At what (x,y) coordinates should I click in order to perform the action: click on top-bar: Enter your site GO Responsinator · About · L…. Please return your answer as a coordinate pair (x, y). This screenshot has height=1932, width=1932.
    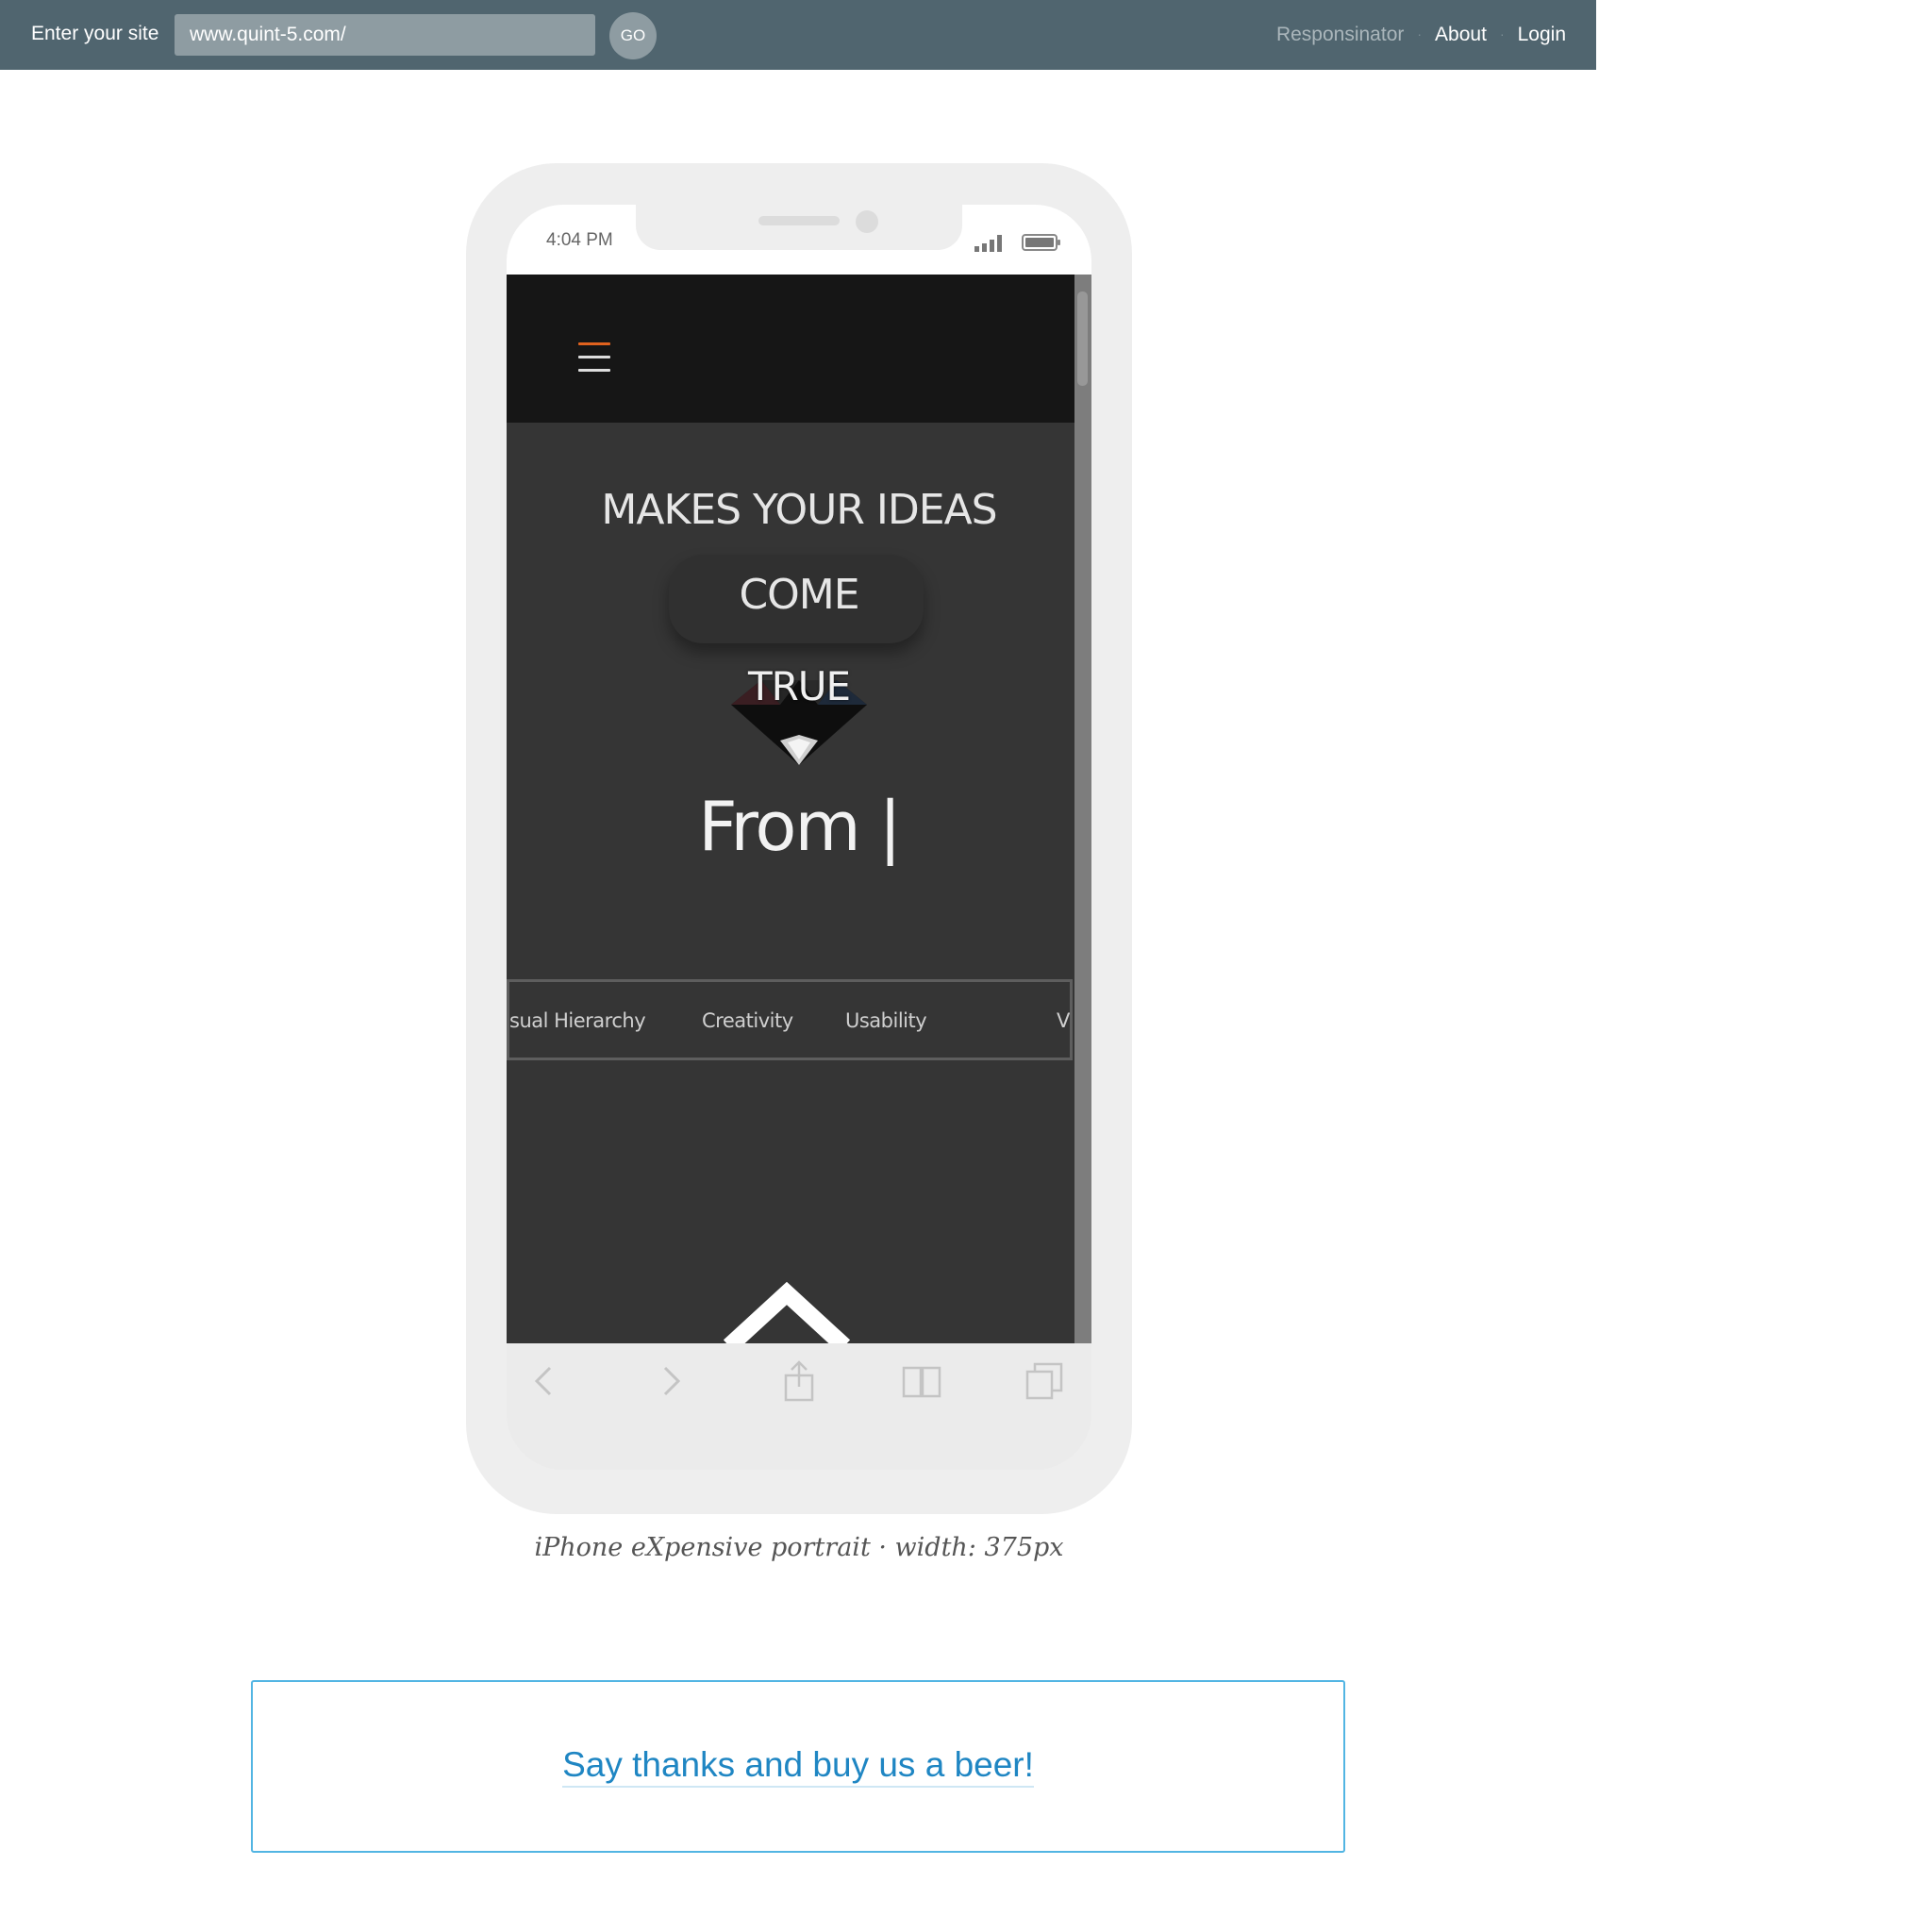
    Looking at the image, I should click on (798, 35).